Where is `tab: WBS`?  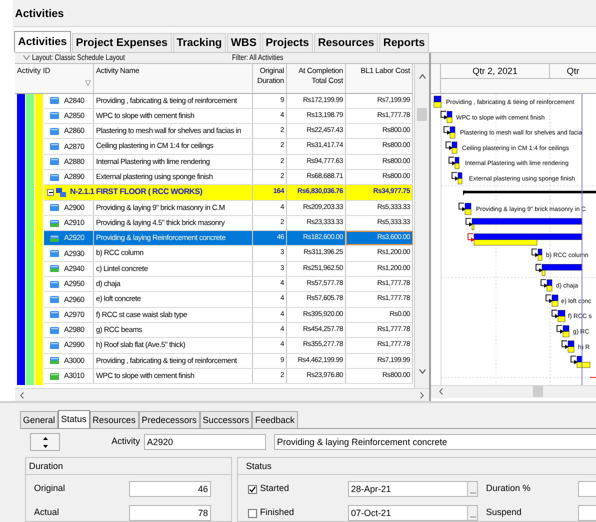 tab: WBS is located at coordinates (243, 42).